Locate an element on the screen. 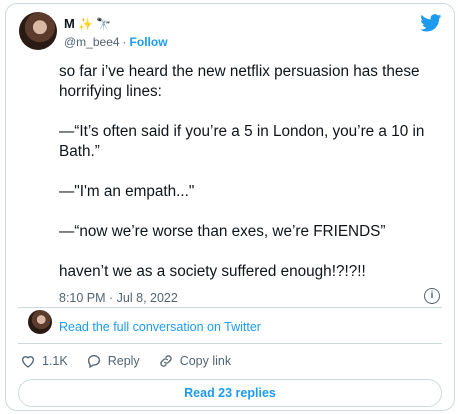  conversation-avatar is located at coordinates (40, 322).